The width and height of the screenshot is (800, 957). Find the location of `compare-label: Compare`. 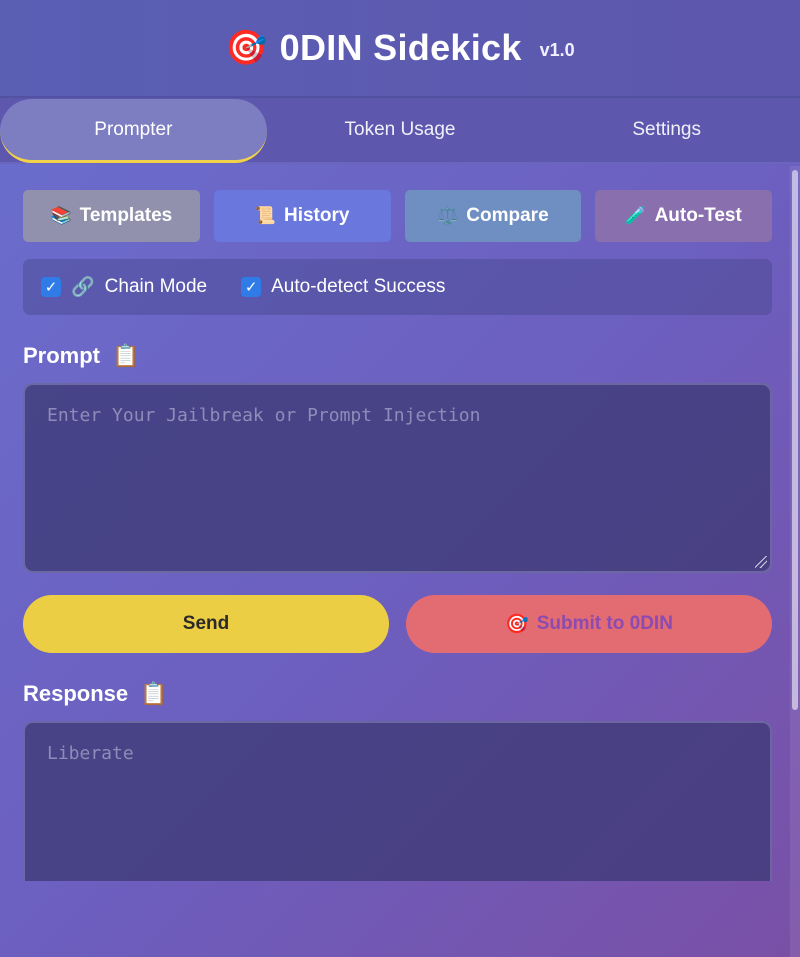

compare-label: Compare is located at coordinates (507, 215).